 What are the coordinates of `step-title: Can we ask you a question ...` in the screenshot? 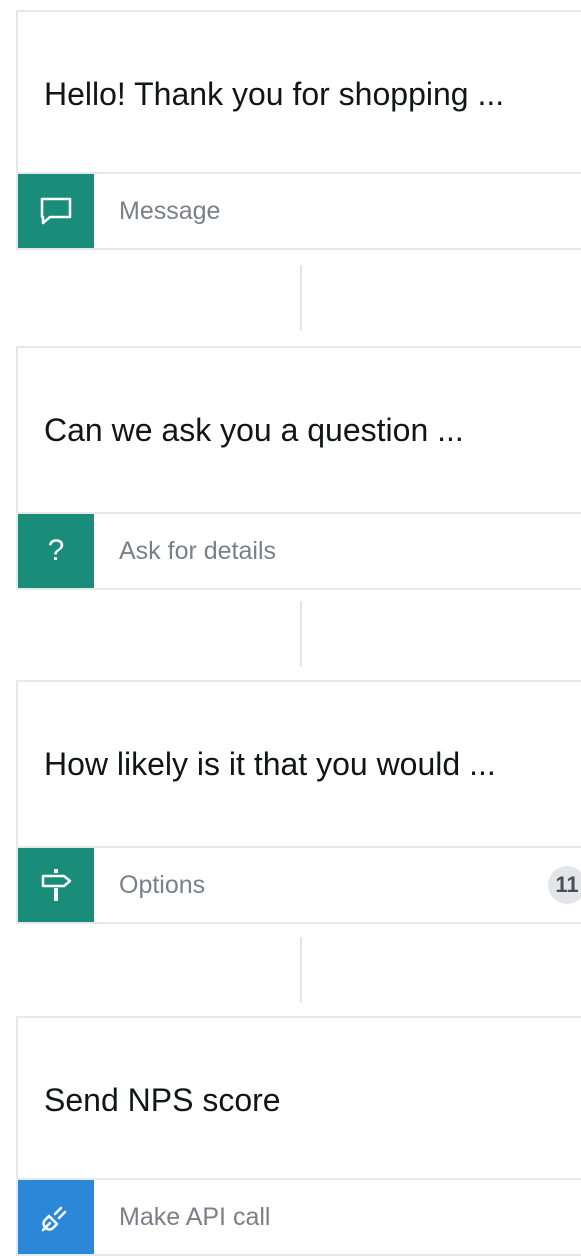 It's located at (254, 429).